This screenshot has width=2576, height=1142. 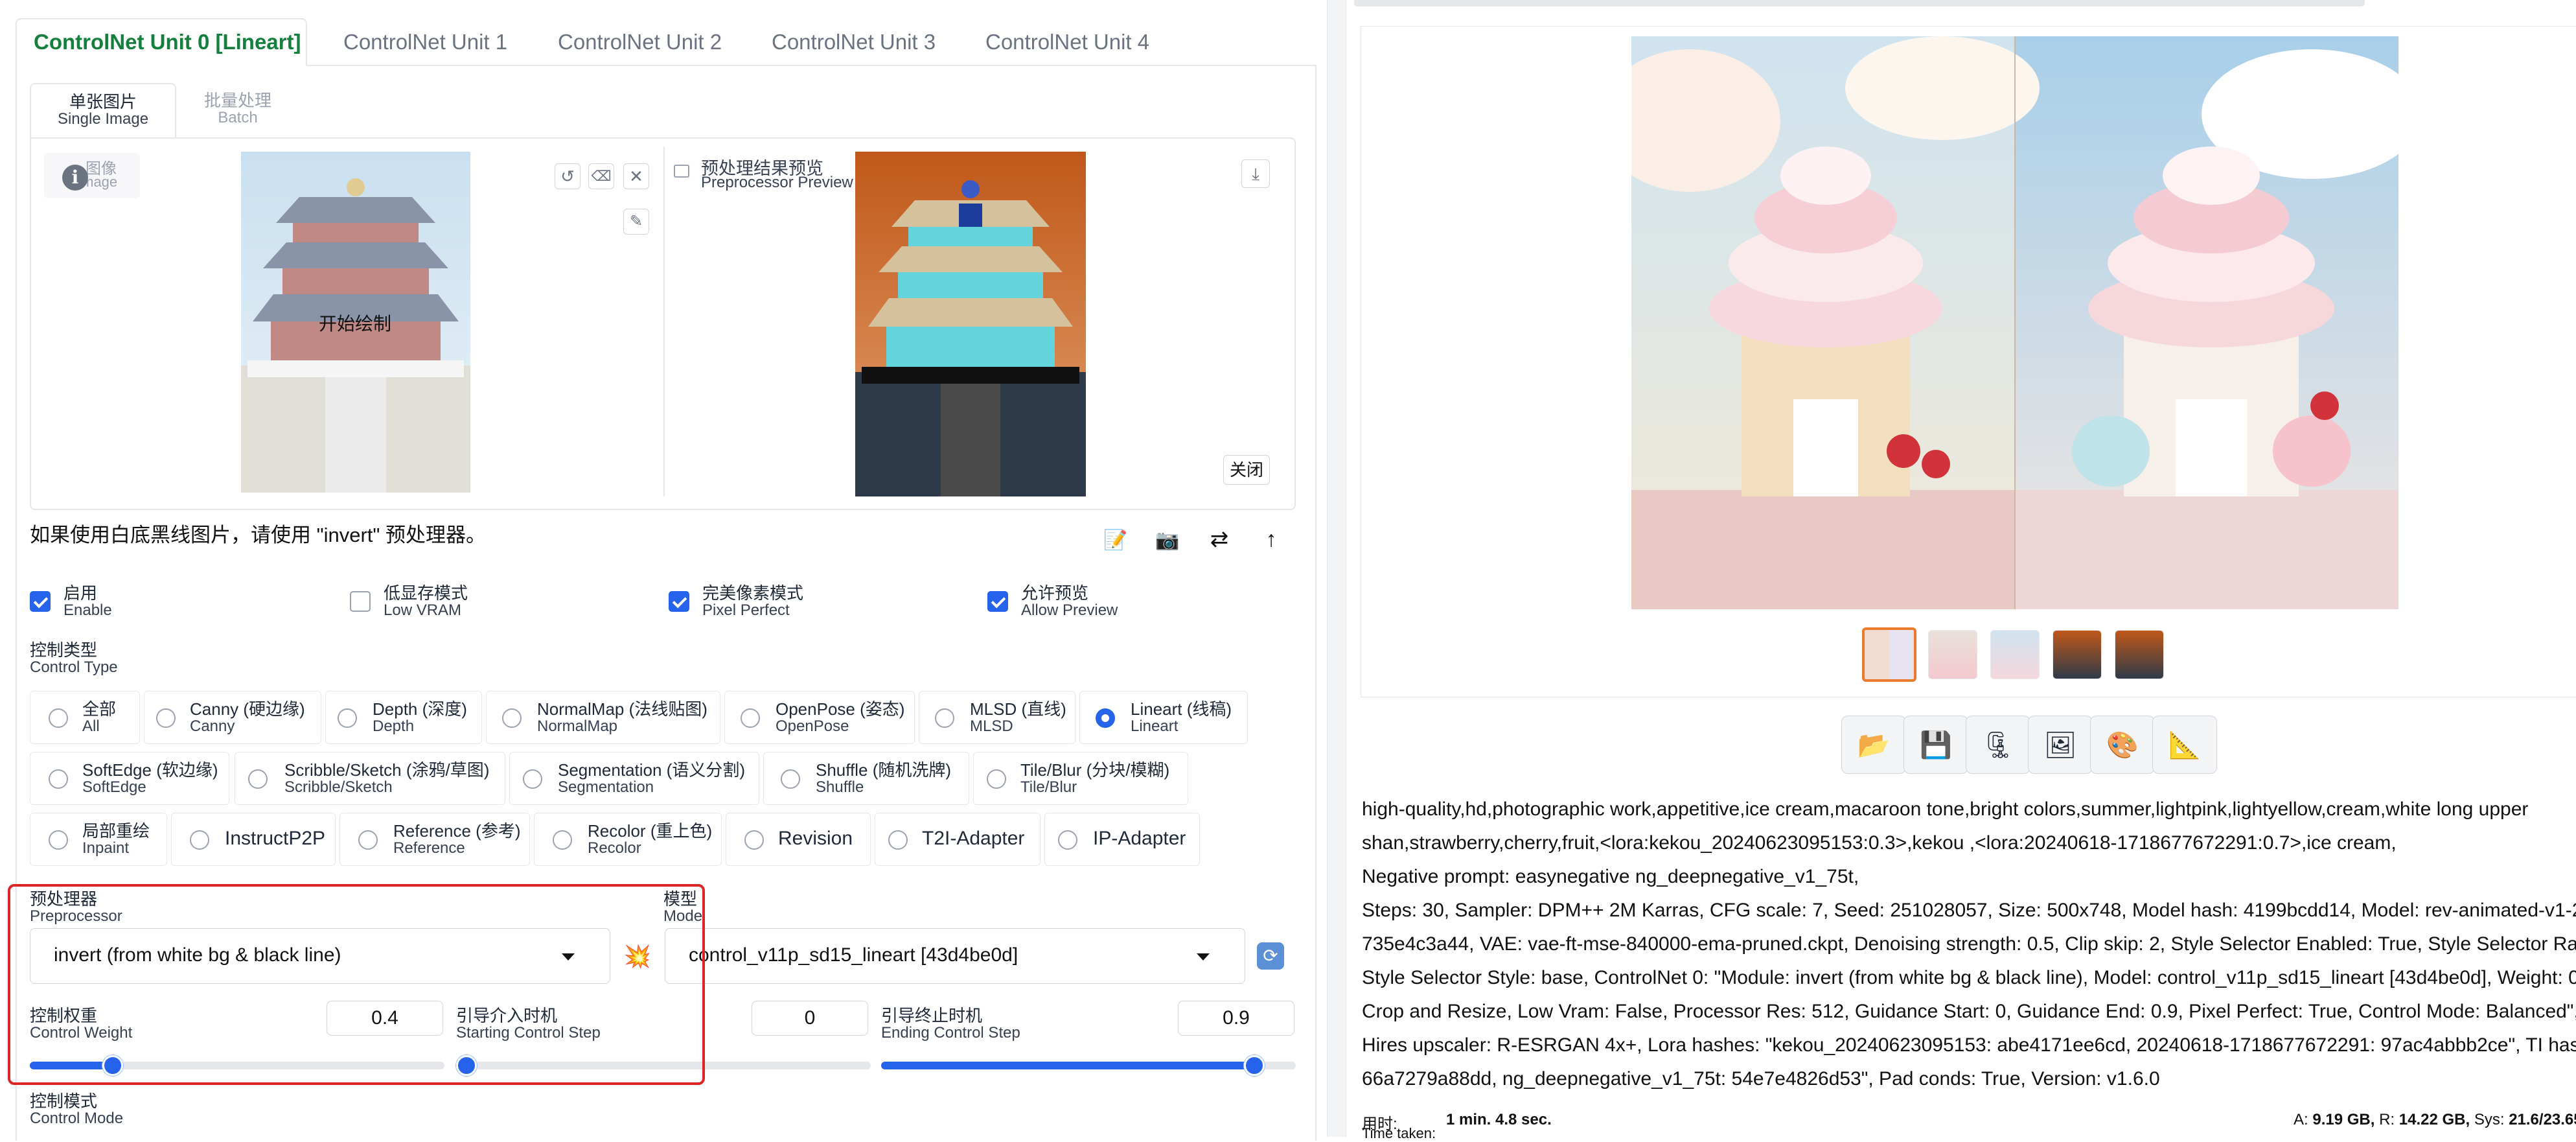 What do you see at coordinates (1236, 1018) in the screenshot?
I see `ending-step-input: 0.9` at bounding box center [1236, 1018].